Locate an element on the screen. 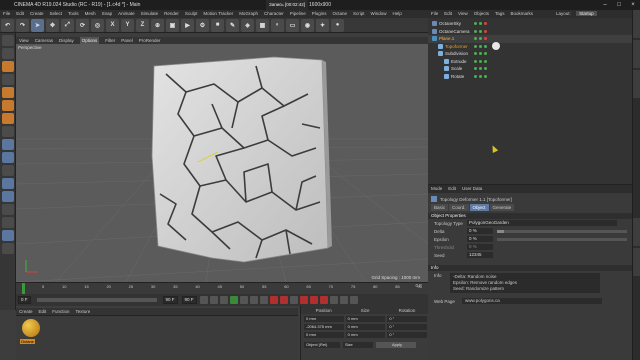 The height and width of the screenshot is (360, 640). floor-icon: ▭ is located at coordinates (292, 25).